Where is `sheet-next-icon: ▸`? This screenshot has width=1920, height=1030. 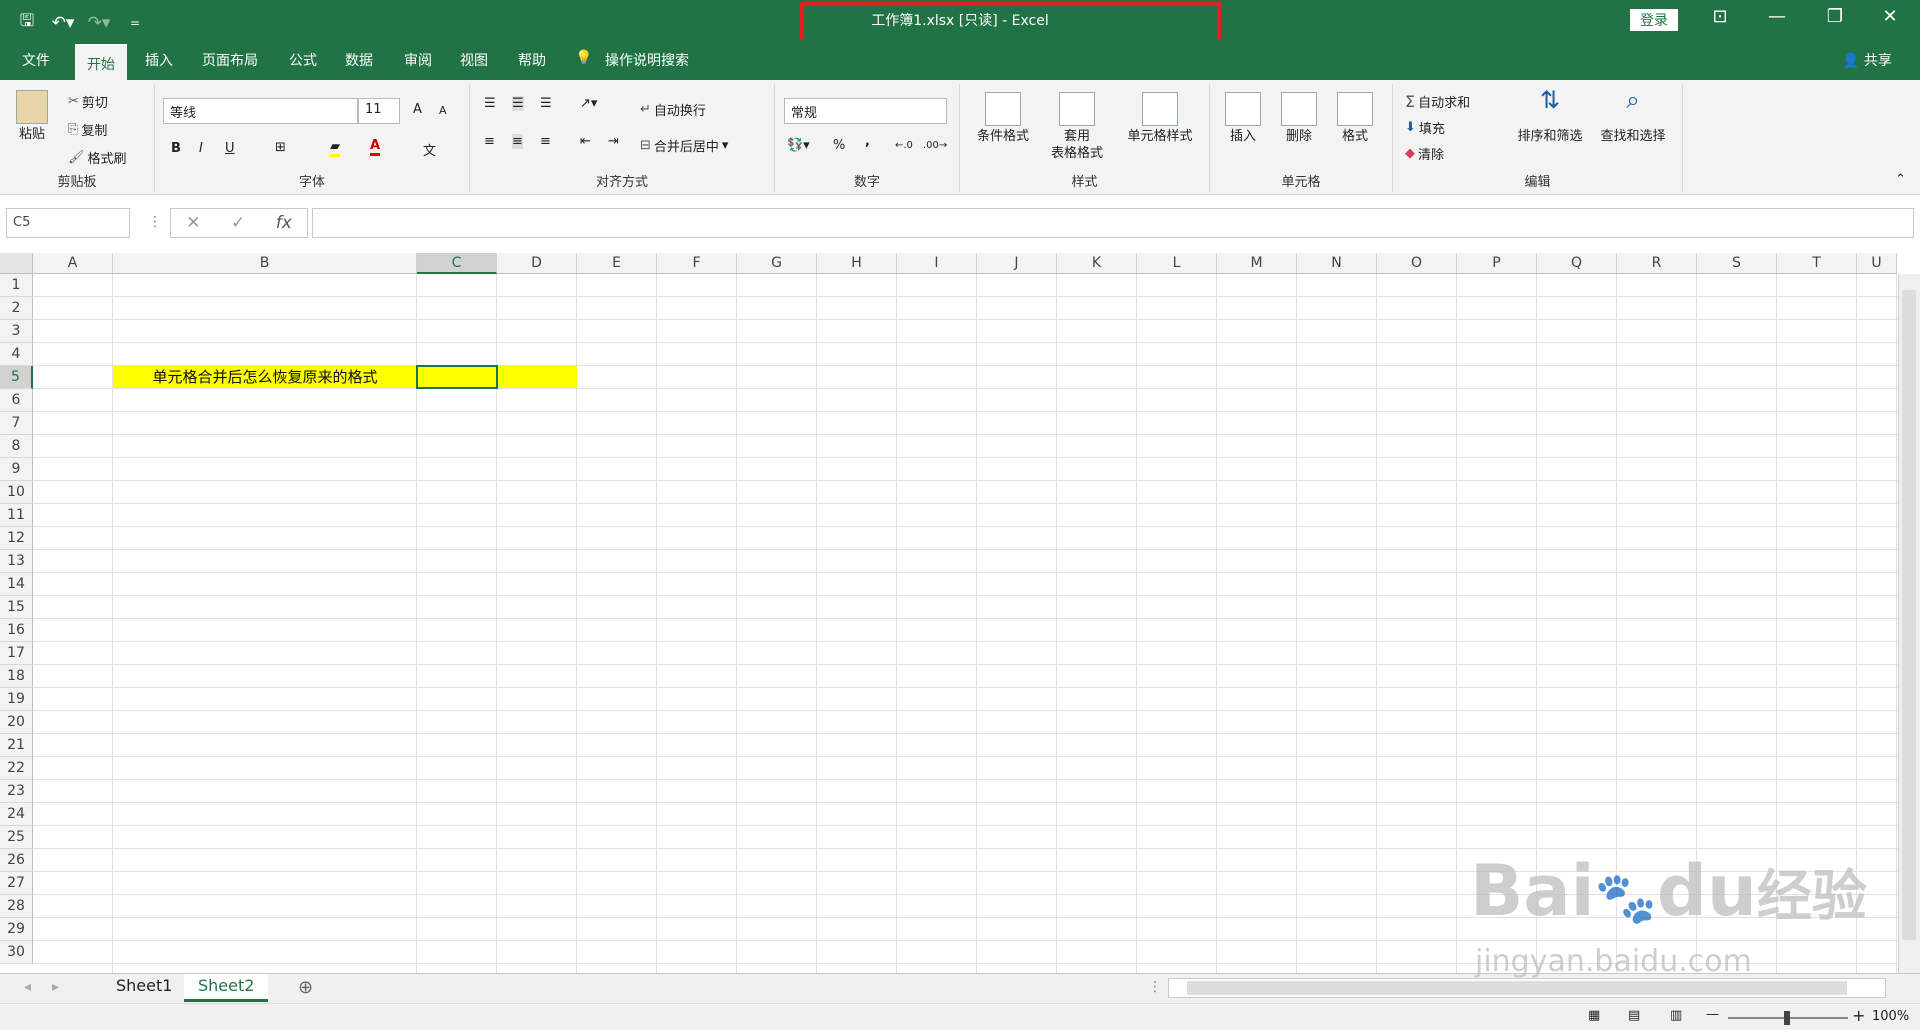
sheet-next-icon: ▸ is located at coordinates (55, 987).